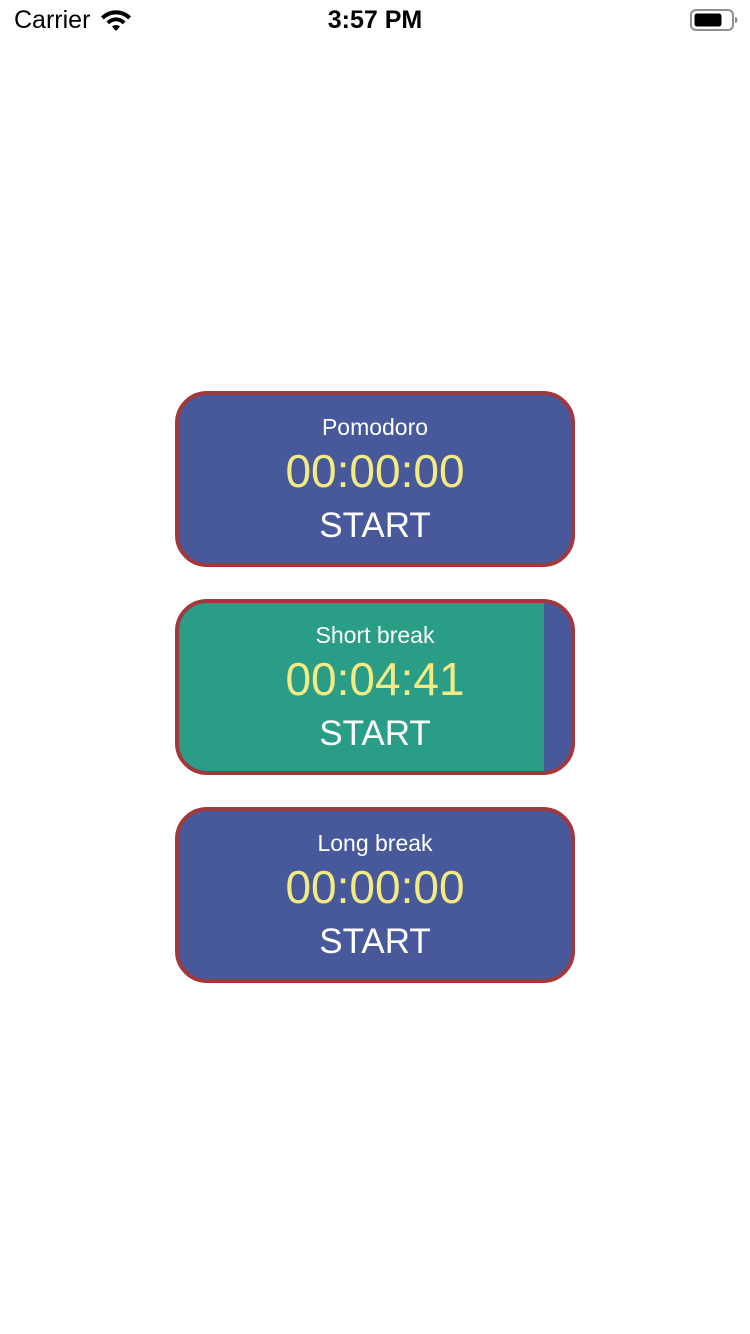 The height and width of the screenshot is (1334, 750). Describe the element at coordinates (375, 471) in the screenshot. I see `pomodoro-time: 00:00:00` at that location.